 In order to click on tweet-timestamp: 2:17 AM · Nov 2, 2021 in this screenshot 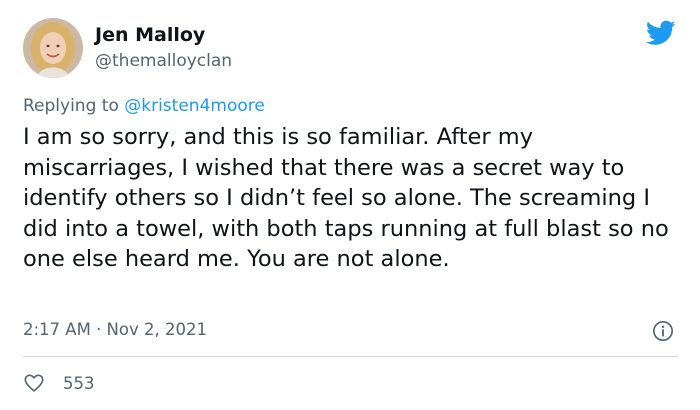, I will do `click(115, 329)`.